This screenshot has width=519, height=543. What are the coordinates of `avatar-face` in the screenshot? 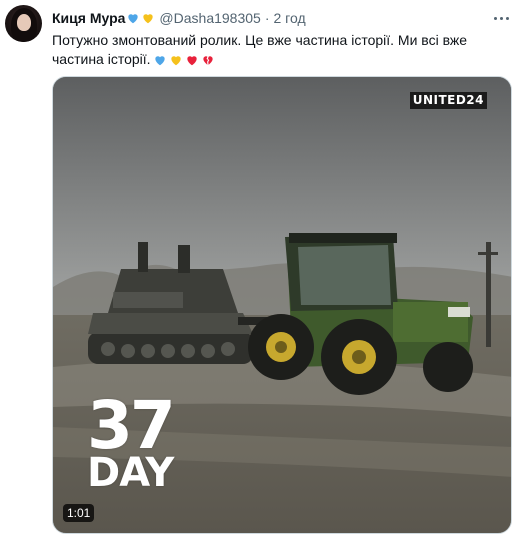 It's located at (24, 22).